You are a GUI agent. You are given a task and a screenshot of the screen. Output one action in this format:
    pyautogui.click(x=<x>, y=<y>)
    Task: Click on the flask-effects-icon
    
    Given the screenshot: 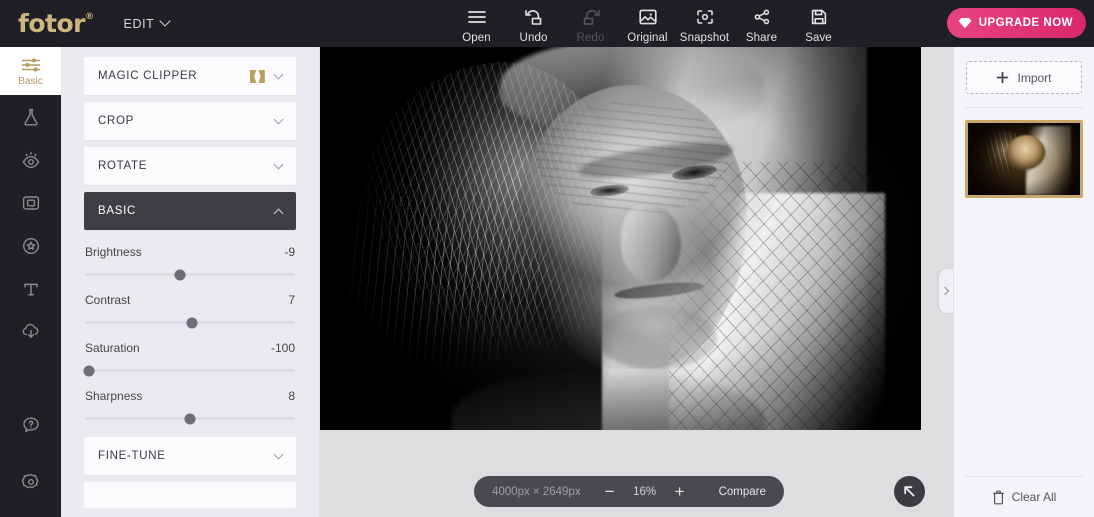 What is the action you would take?
    pyautogui.click(x=31, y=117)
    